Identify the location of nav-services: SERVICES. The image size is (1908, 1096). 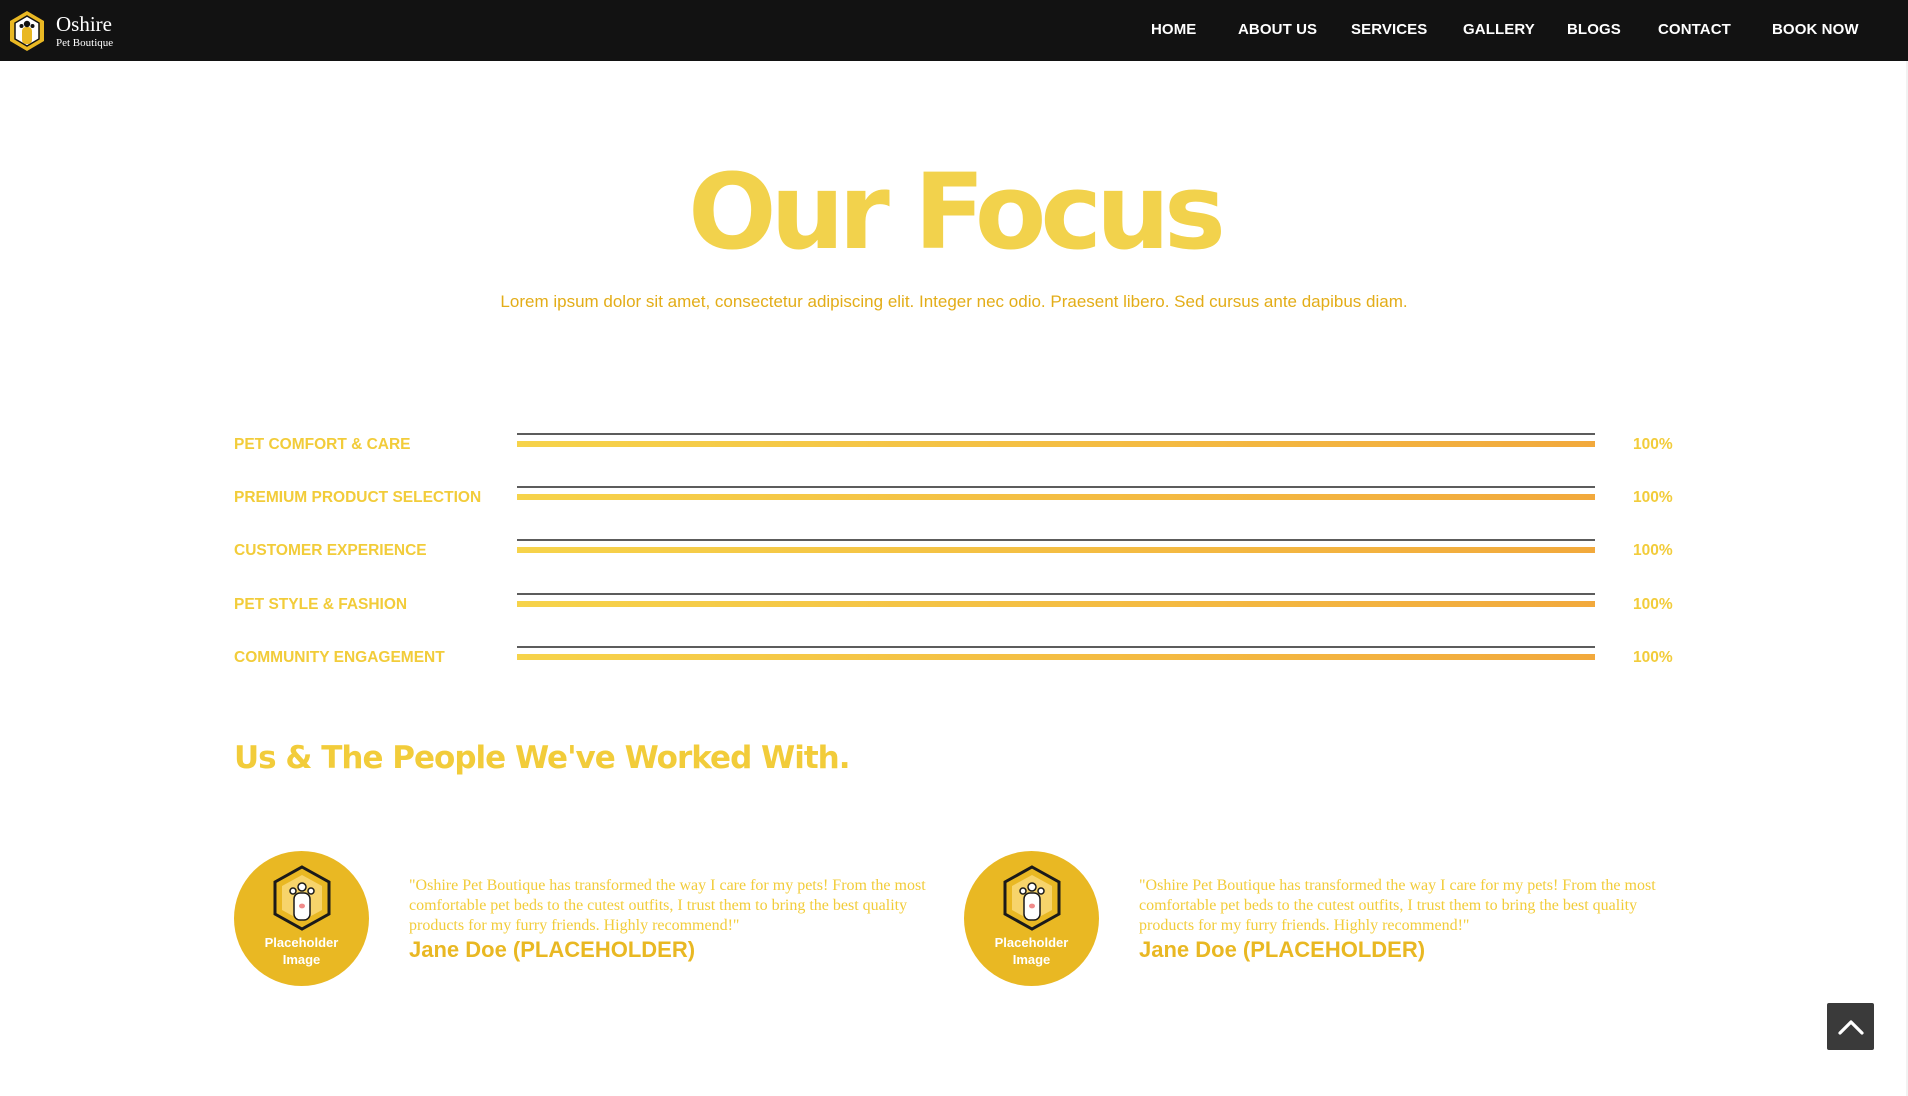
(1389, 29).